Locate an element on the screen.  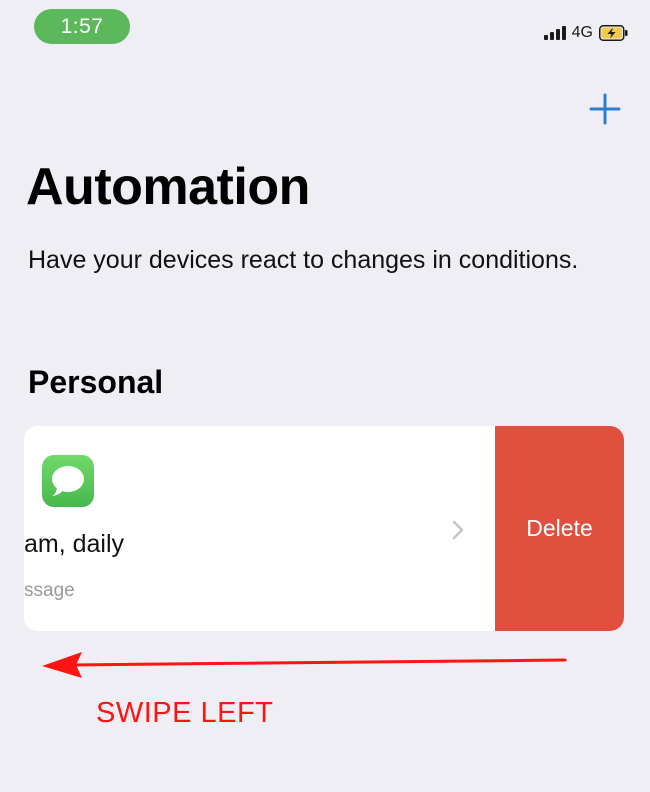
chevron-right-icon is located at coordinates (458, 530).